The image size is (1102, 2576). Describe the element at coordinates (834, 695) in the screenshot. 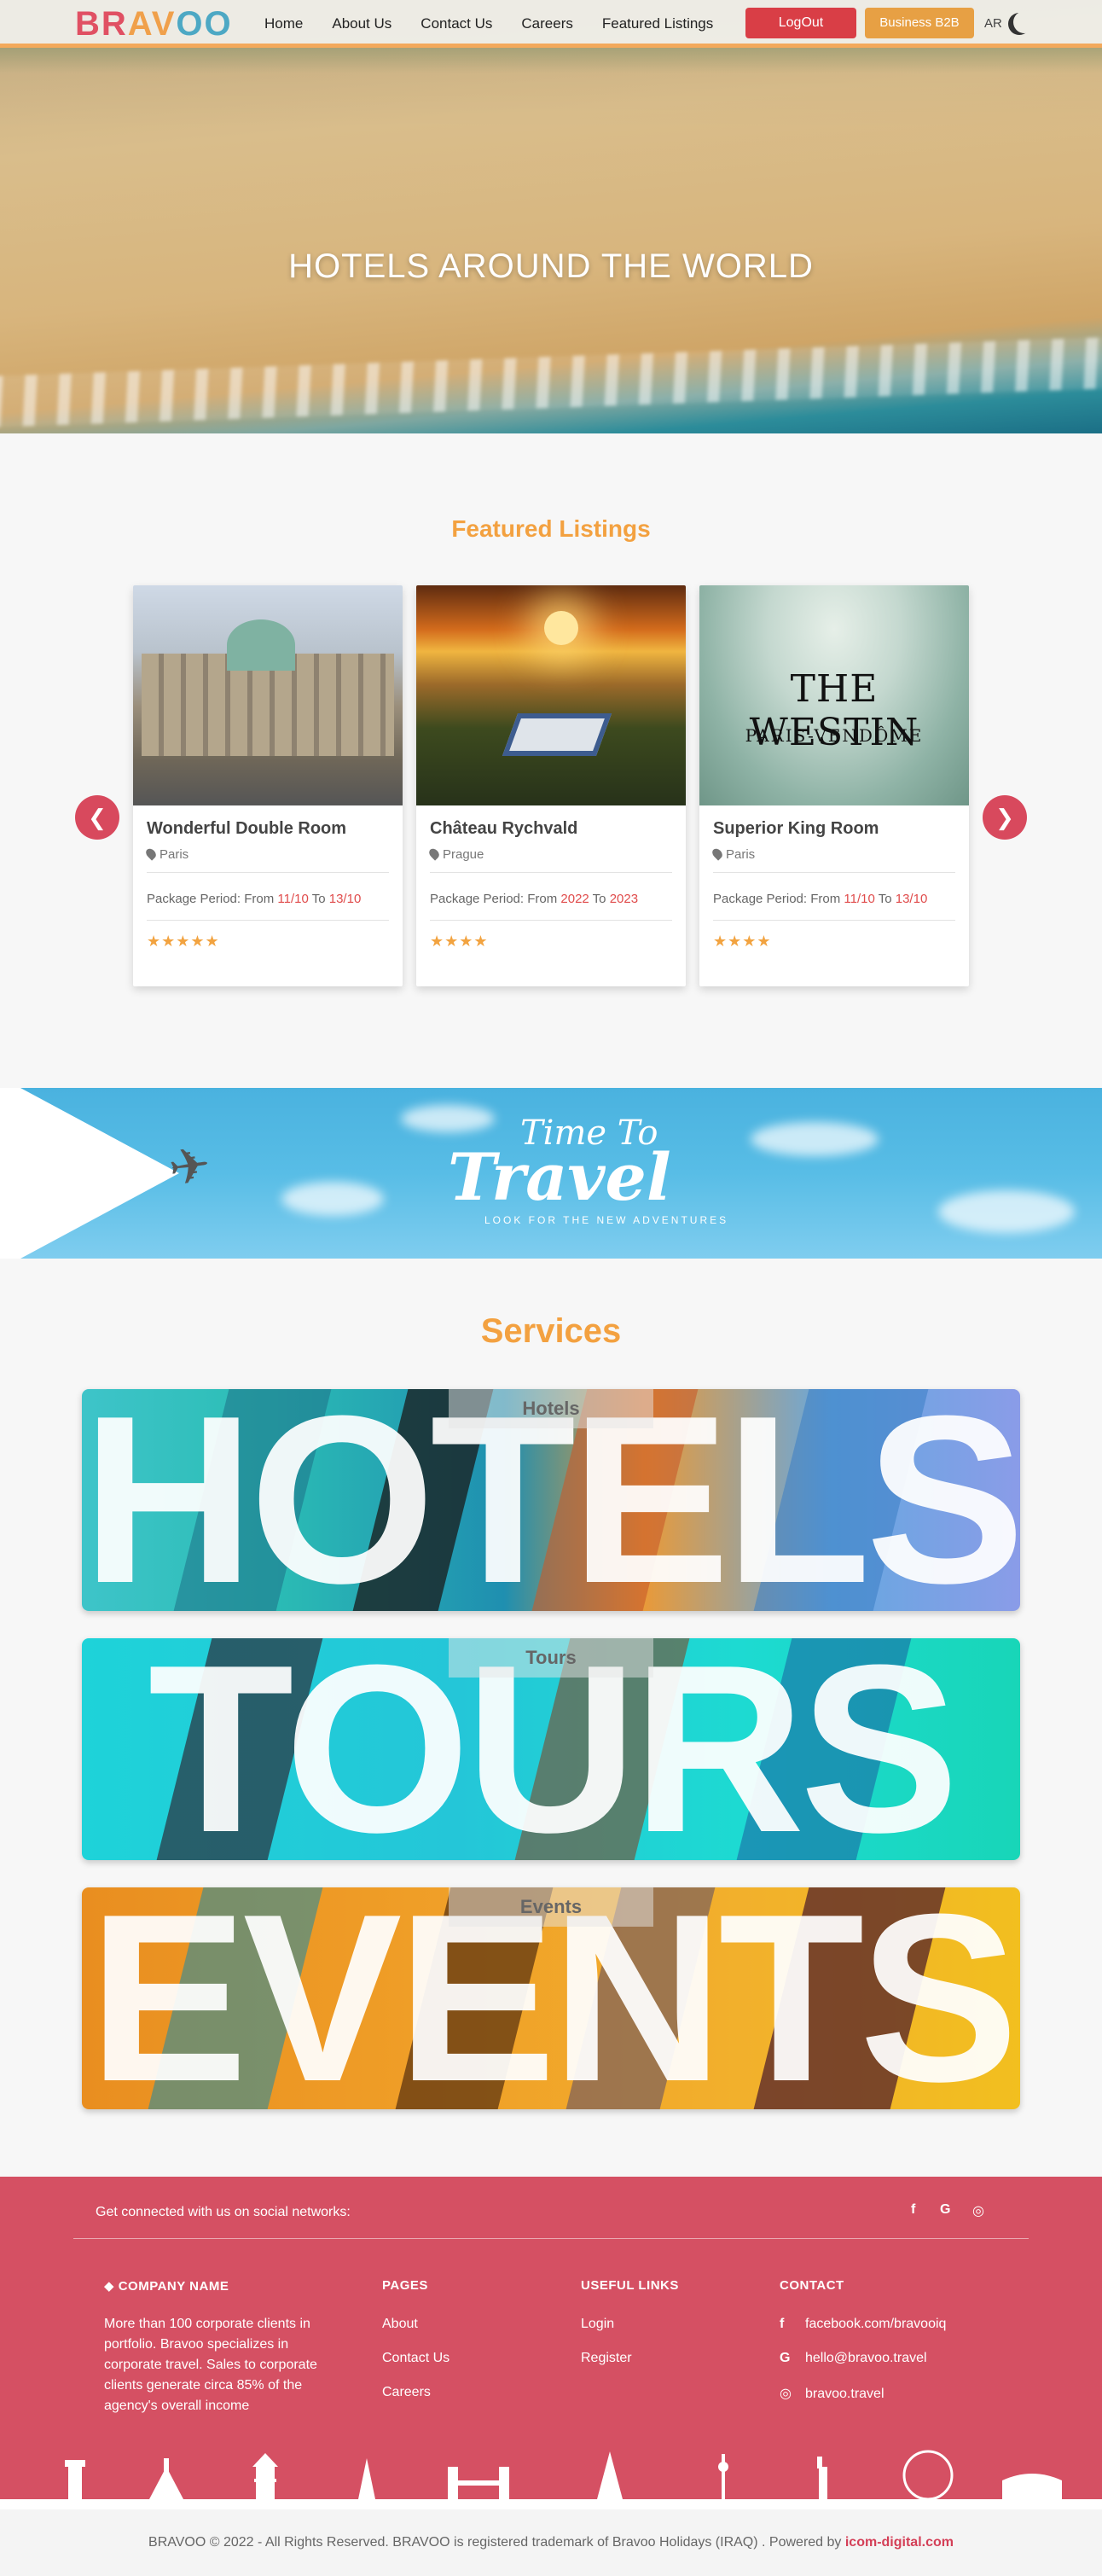

I see `listing-image-westin: THE WESTIN PARIS-VENDÔME` at that location.